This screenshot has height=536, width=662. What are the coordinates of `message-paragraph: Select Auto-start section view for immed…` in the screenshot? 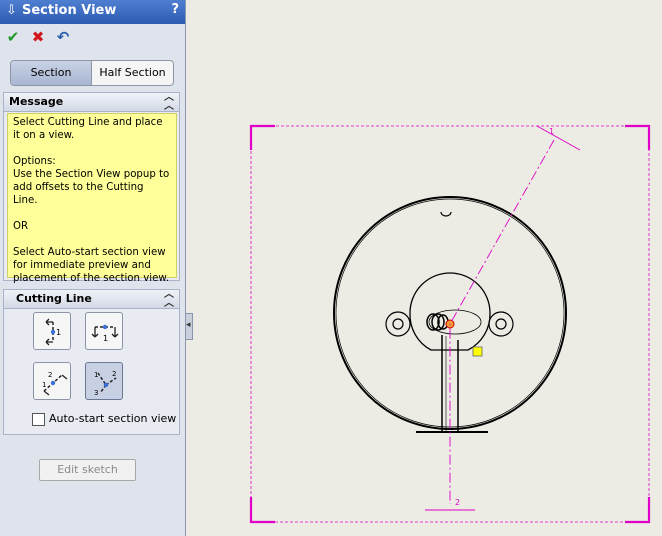 It's located at (91, 265).